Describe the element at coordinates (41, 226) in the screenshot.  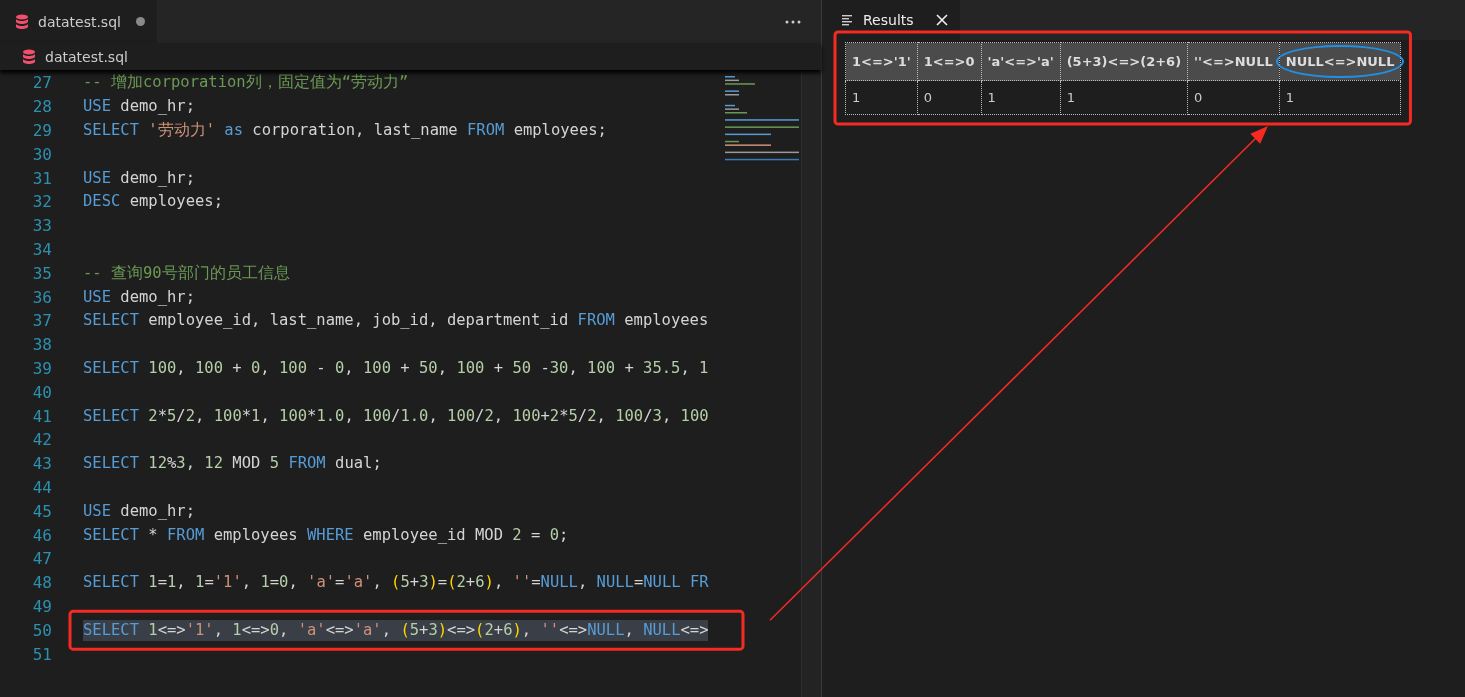
I see `line-number: 33` at that location.